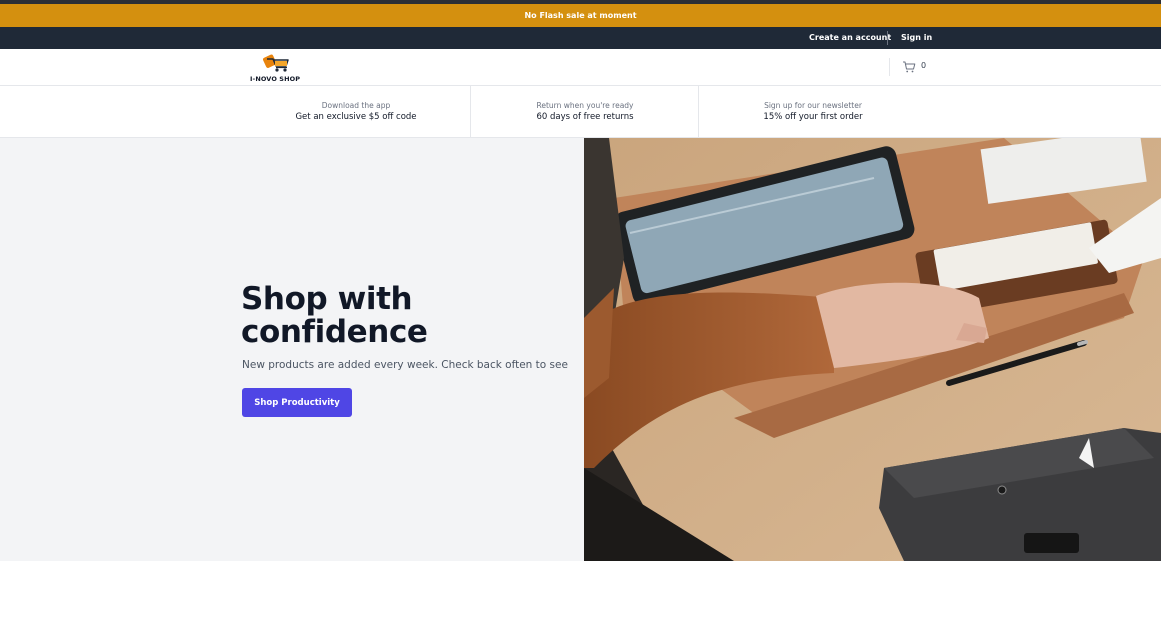 Image resolution: width=1161 pixels, height=625 pixels. I want to click on perk-label: Download the app, so click(356, 105).